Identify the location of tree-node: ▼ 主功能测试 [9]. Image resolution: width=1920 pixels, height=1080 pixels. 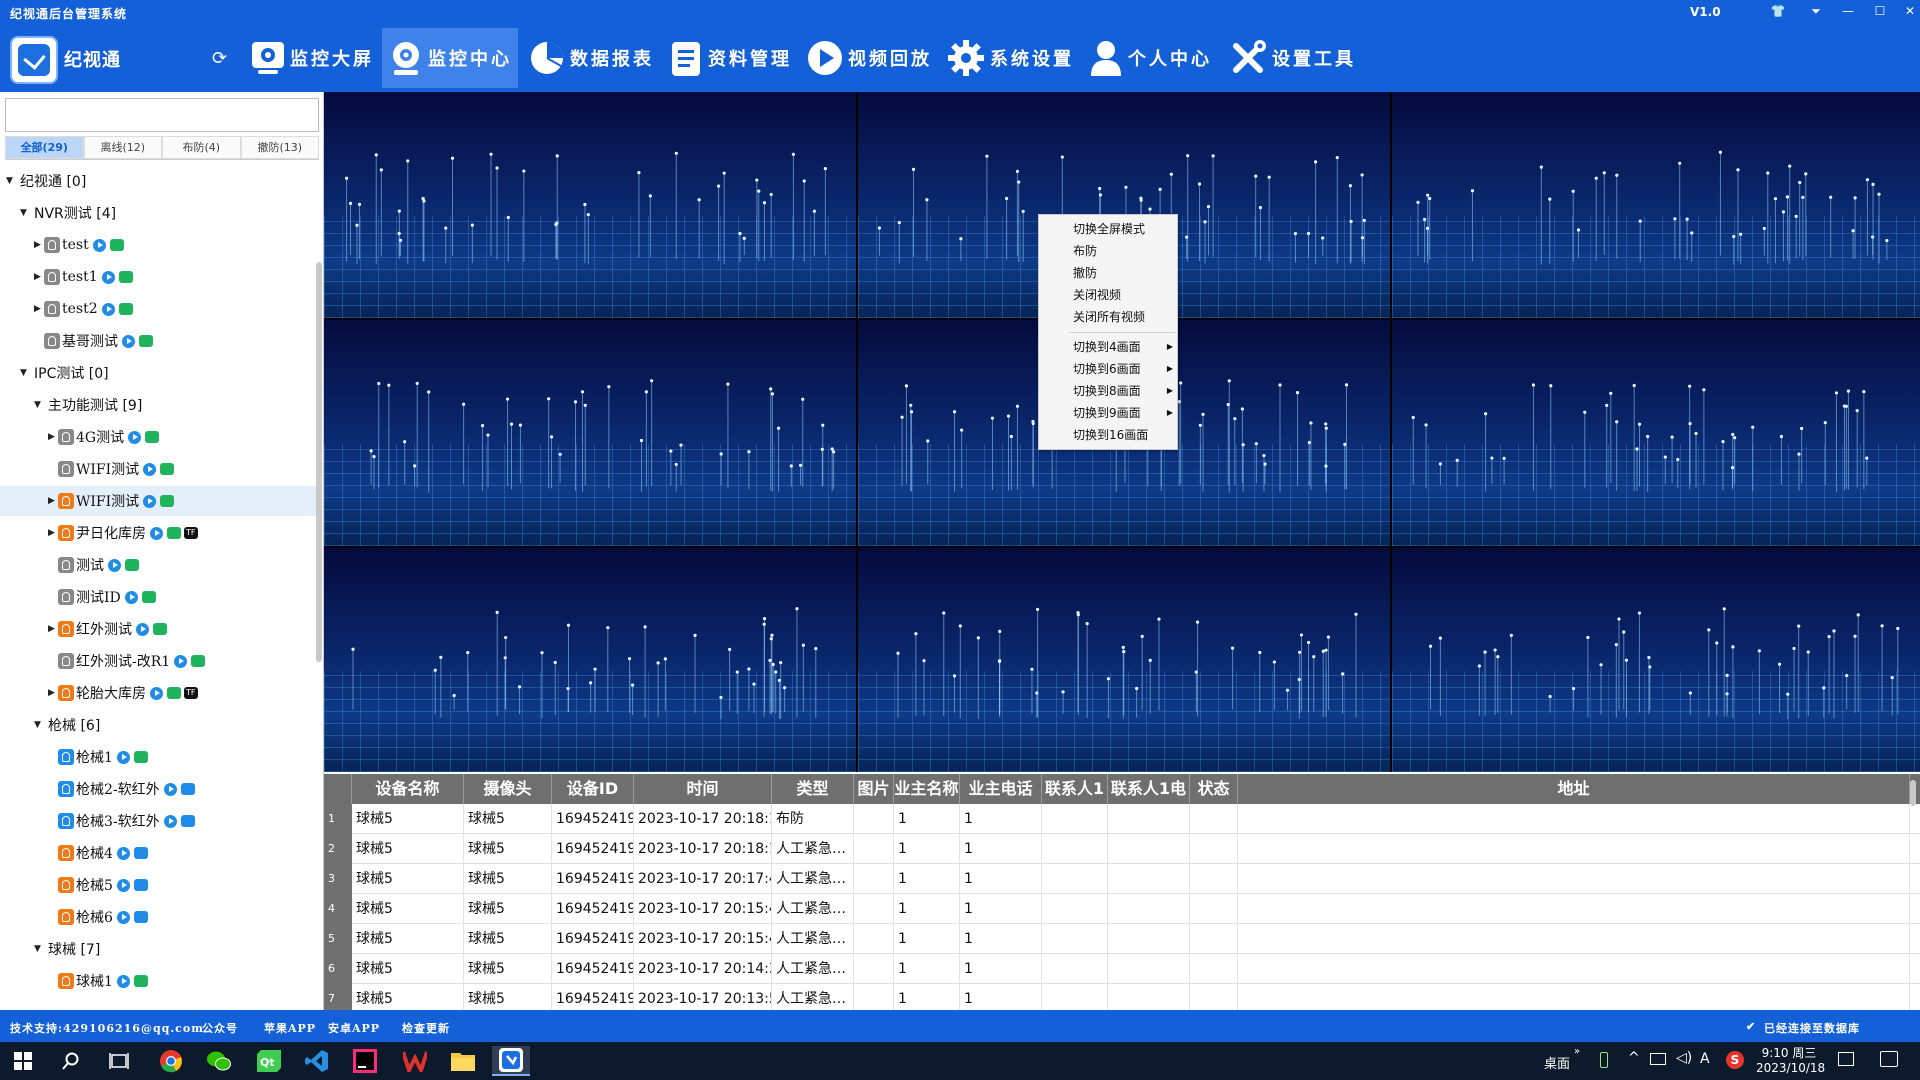
(158, 405).